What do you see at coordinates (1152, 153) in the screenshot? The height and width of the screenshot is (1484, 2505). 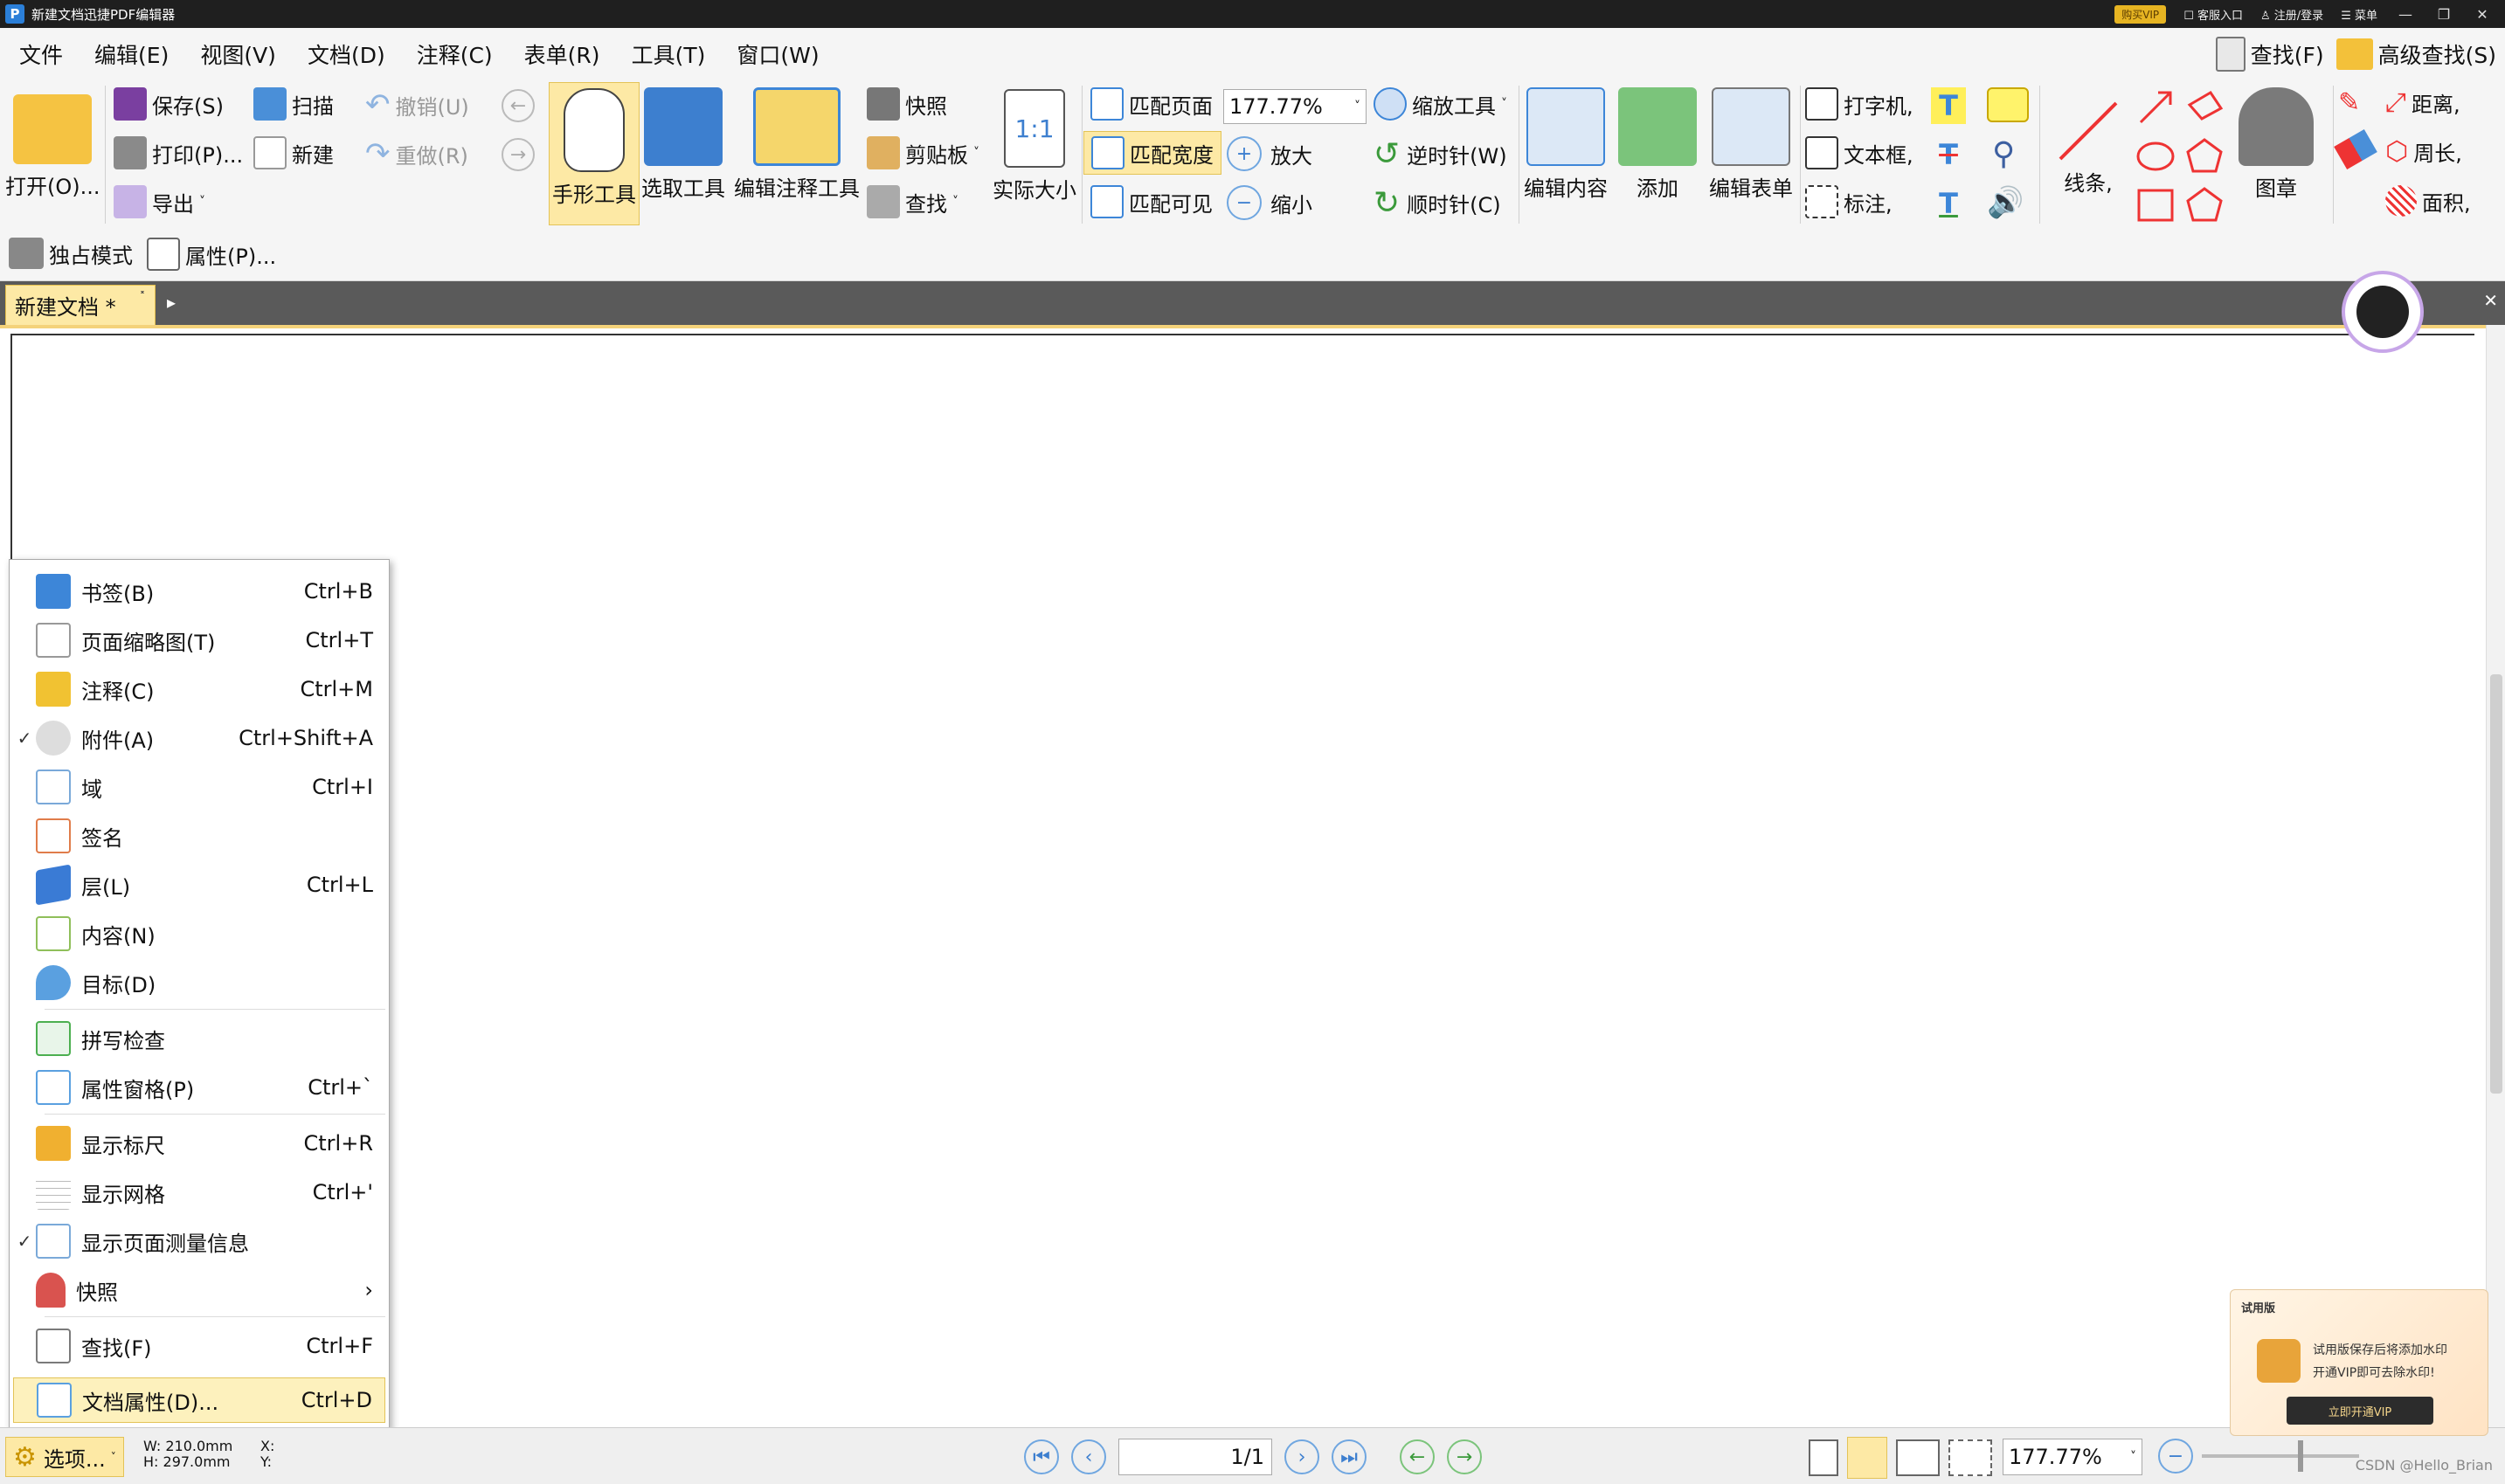 I see `fit-width-button: 匹配宽度` at bounding box center [1152, 153].